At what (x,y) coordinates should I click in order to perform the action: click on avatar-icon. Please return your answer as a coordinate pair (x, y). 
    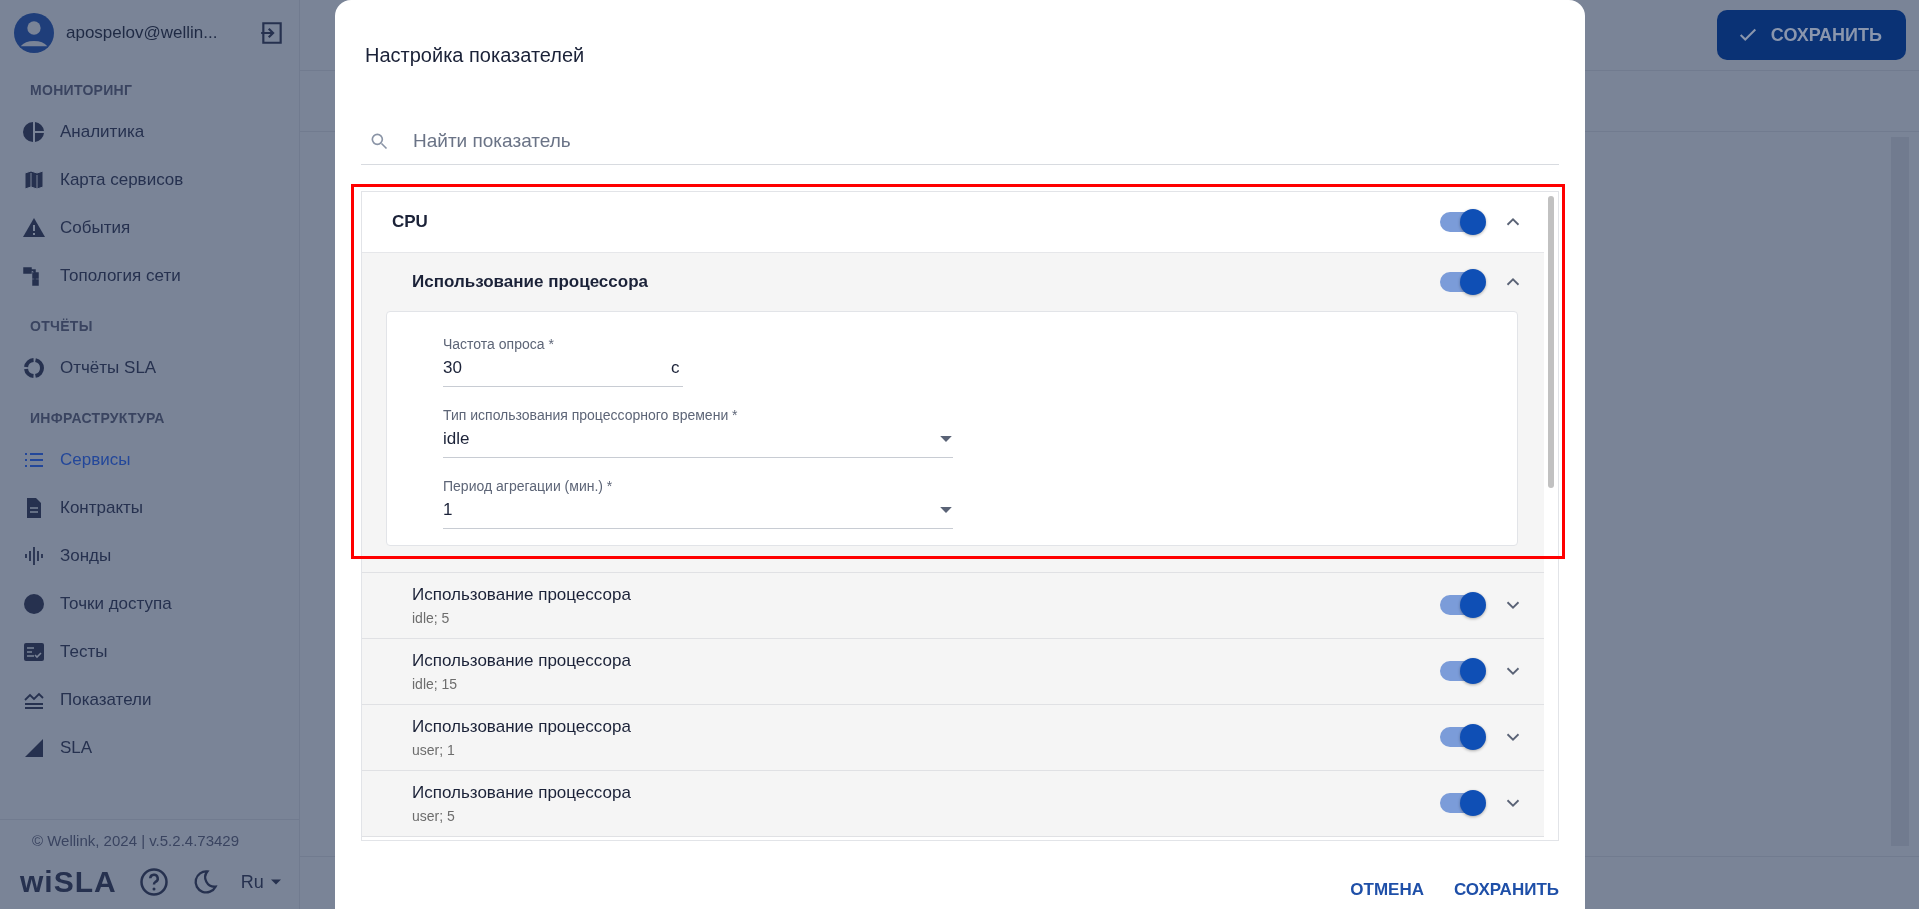
    Looking at the image, I should click on (34, 33).